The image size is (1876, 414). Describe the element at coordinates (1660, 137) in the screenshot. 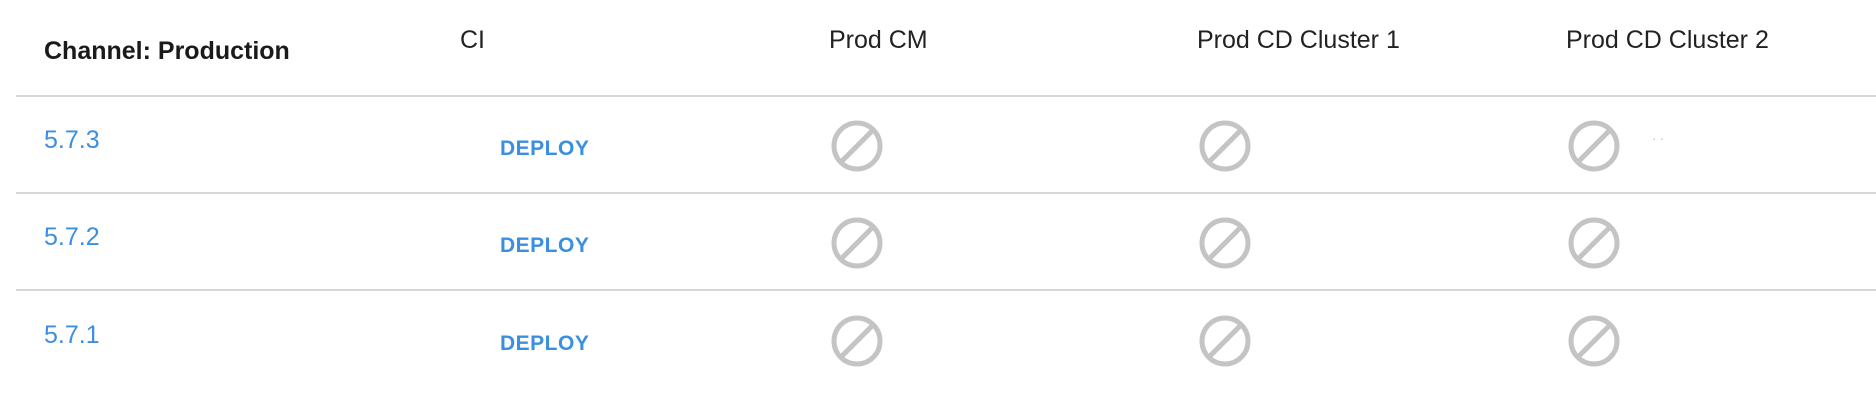

I see `faint-dots: ··` at that location.